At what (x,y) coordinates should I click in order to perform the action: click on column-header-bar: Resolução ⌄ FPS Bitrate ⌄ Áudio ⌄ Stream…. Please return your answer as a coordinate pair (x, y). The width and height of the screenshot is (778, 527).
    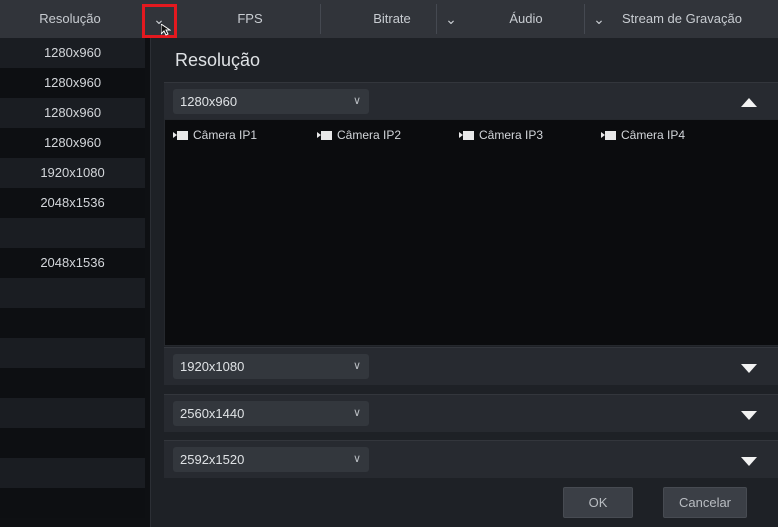
    Looking at the image, I should click on (389, 19).